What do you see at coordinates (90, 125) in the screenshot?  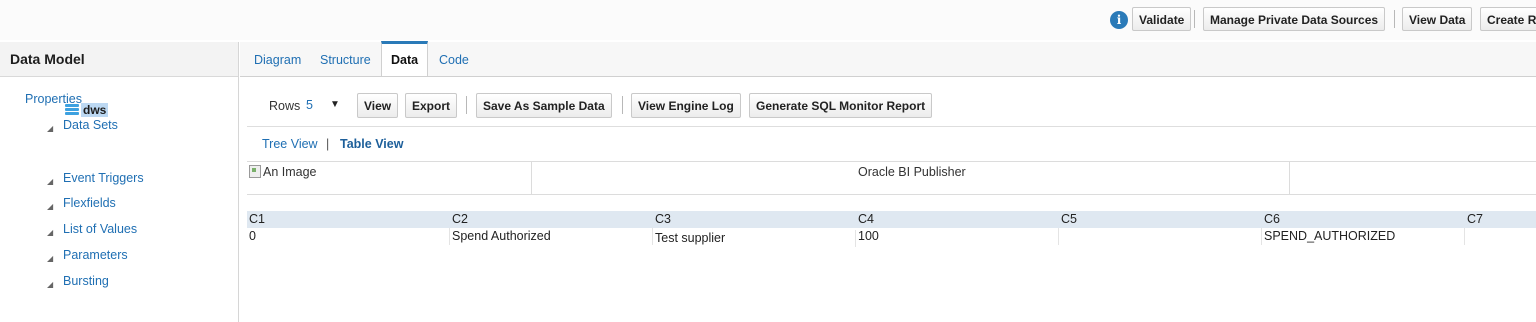 I see `data-sets-link: Data Sets` at bounding box center [90, 125].